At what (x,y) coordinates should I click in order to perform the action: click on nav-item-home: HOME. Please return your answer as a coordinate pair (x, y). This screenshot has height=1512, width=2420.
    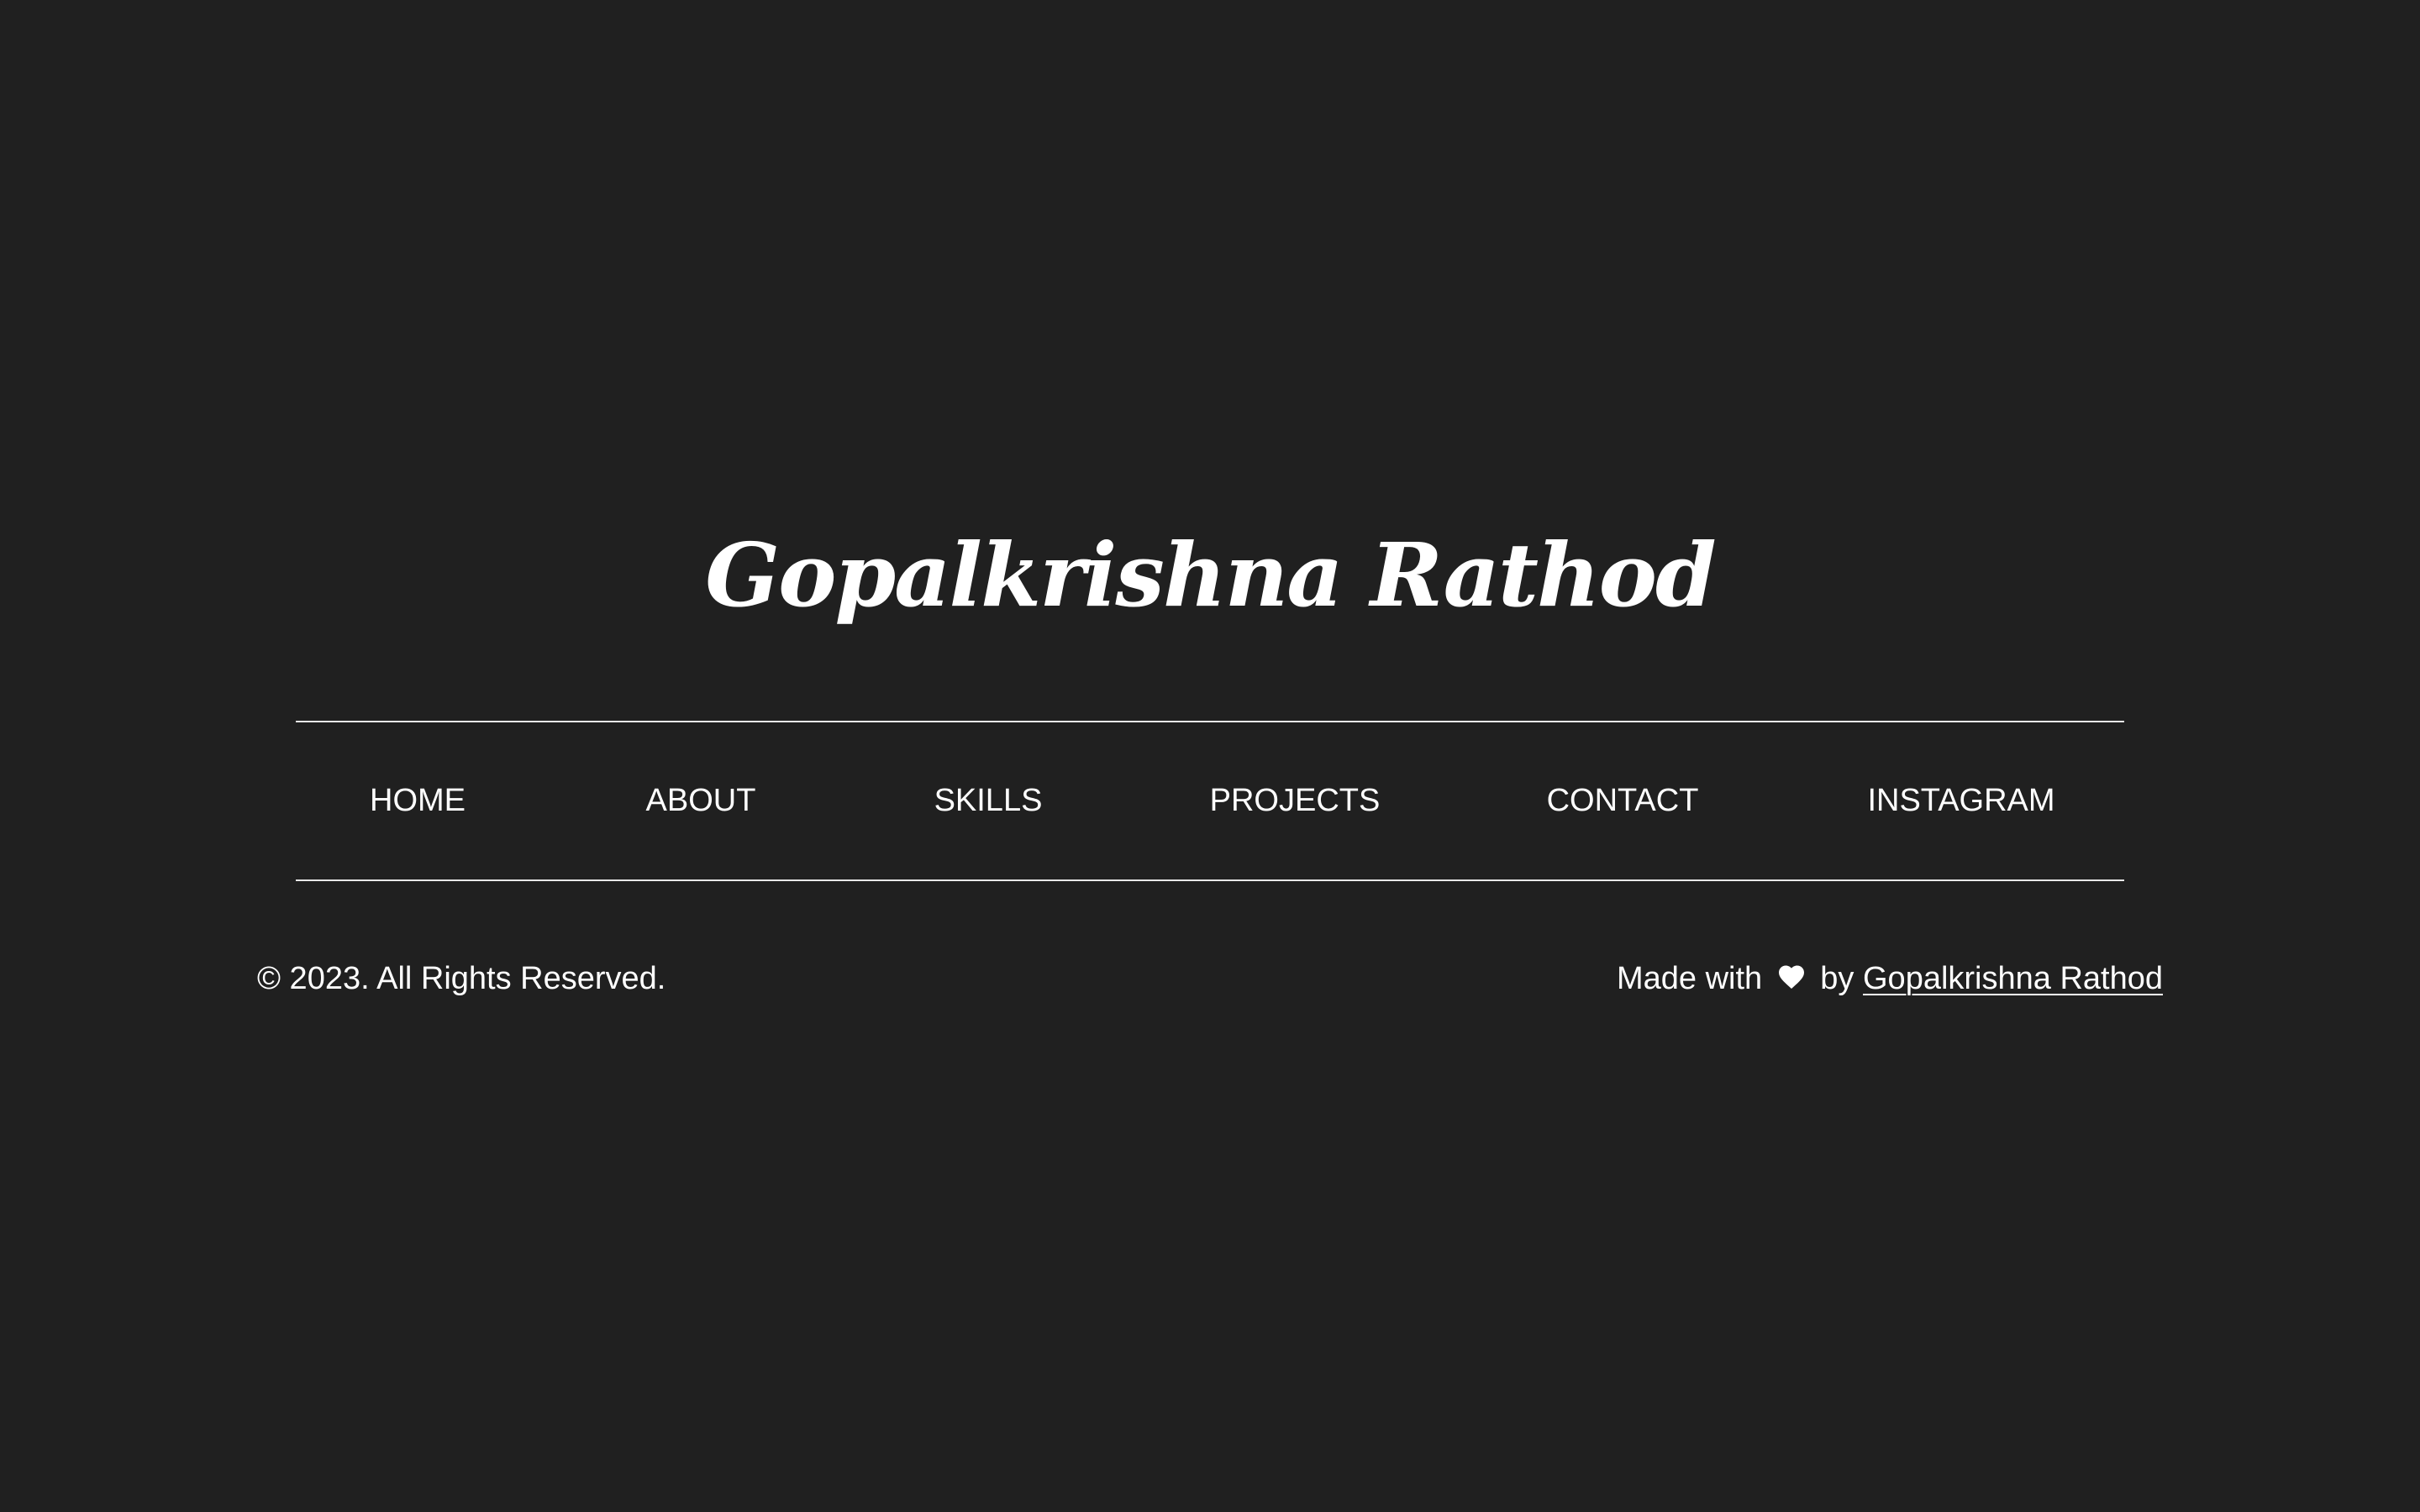
    Looking at the image, I should click on (418, 800).